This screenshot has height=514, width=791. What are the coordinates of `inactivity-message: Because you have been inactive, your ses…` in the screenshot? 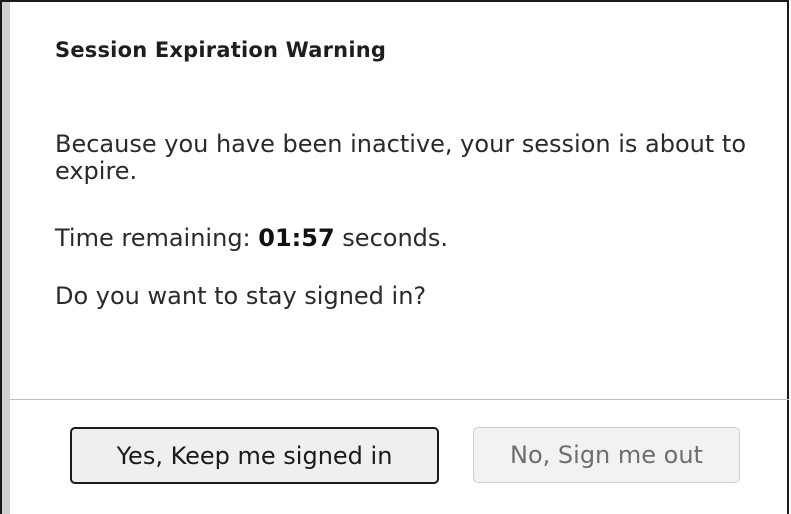 It's located at (401, 157).